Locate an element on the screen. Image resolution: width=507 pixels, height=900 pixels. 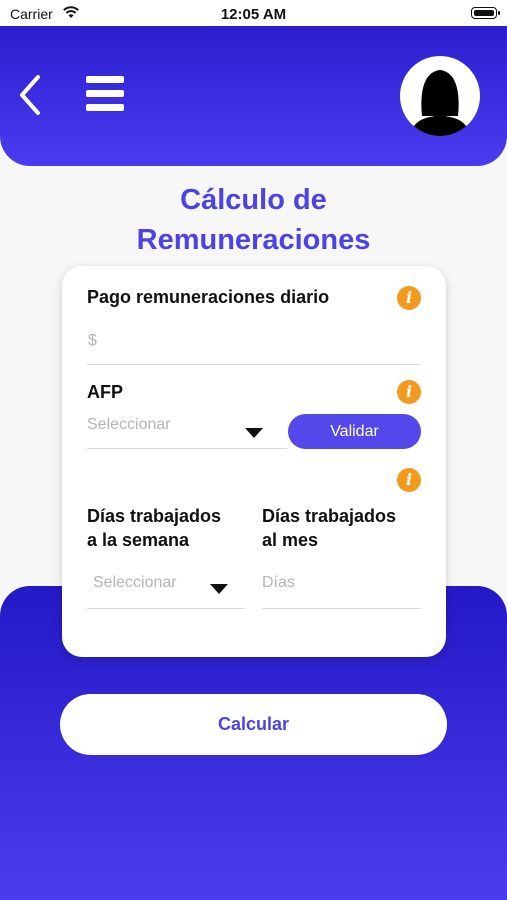
chevron-left-icon is located at coordinates (30, 95).